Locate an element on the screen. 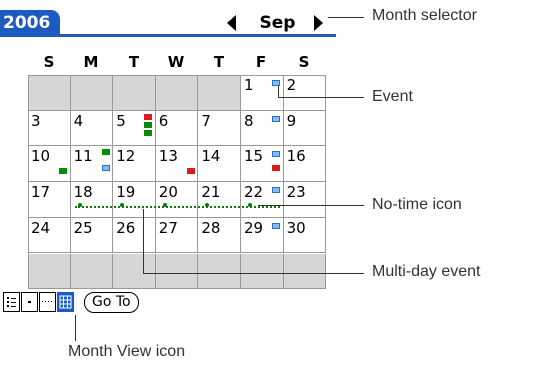 This screenshot has height=367, width=546. day-number: 15 is located at coordinates (254, 156).